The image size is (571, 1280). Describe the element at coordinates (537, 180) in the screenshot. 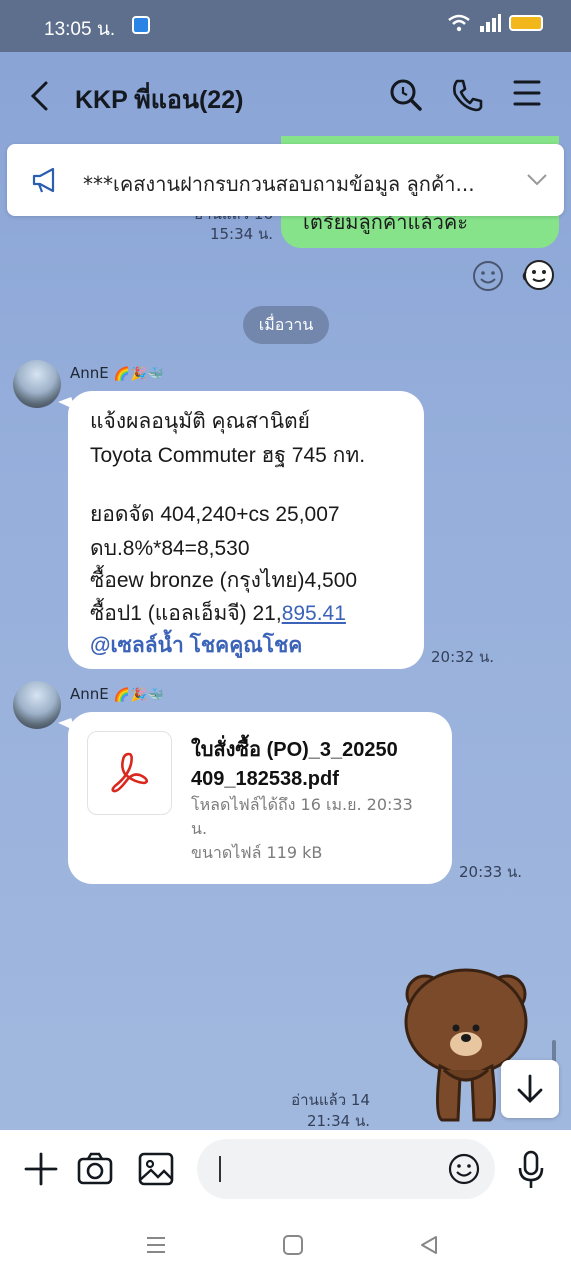

I see `chevron-down-icon` at that location.